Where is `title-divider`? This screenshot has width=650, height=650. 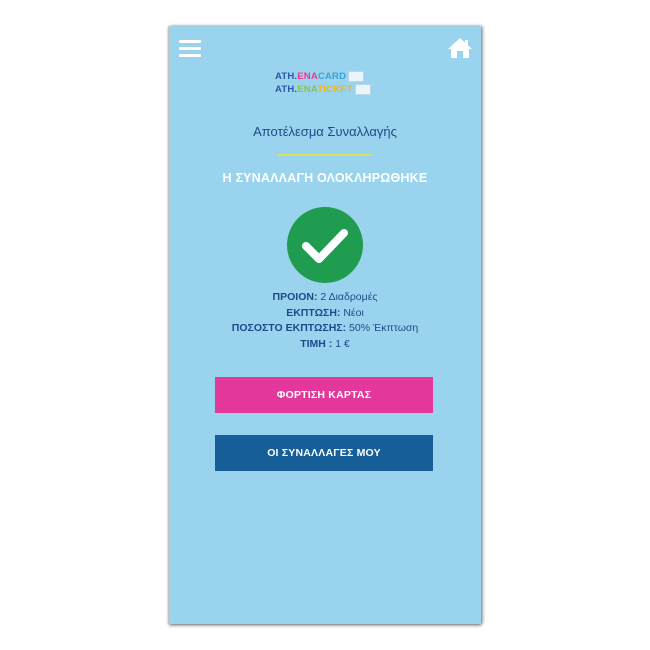 title-divider is located at coordinates (325, 155).